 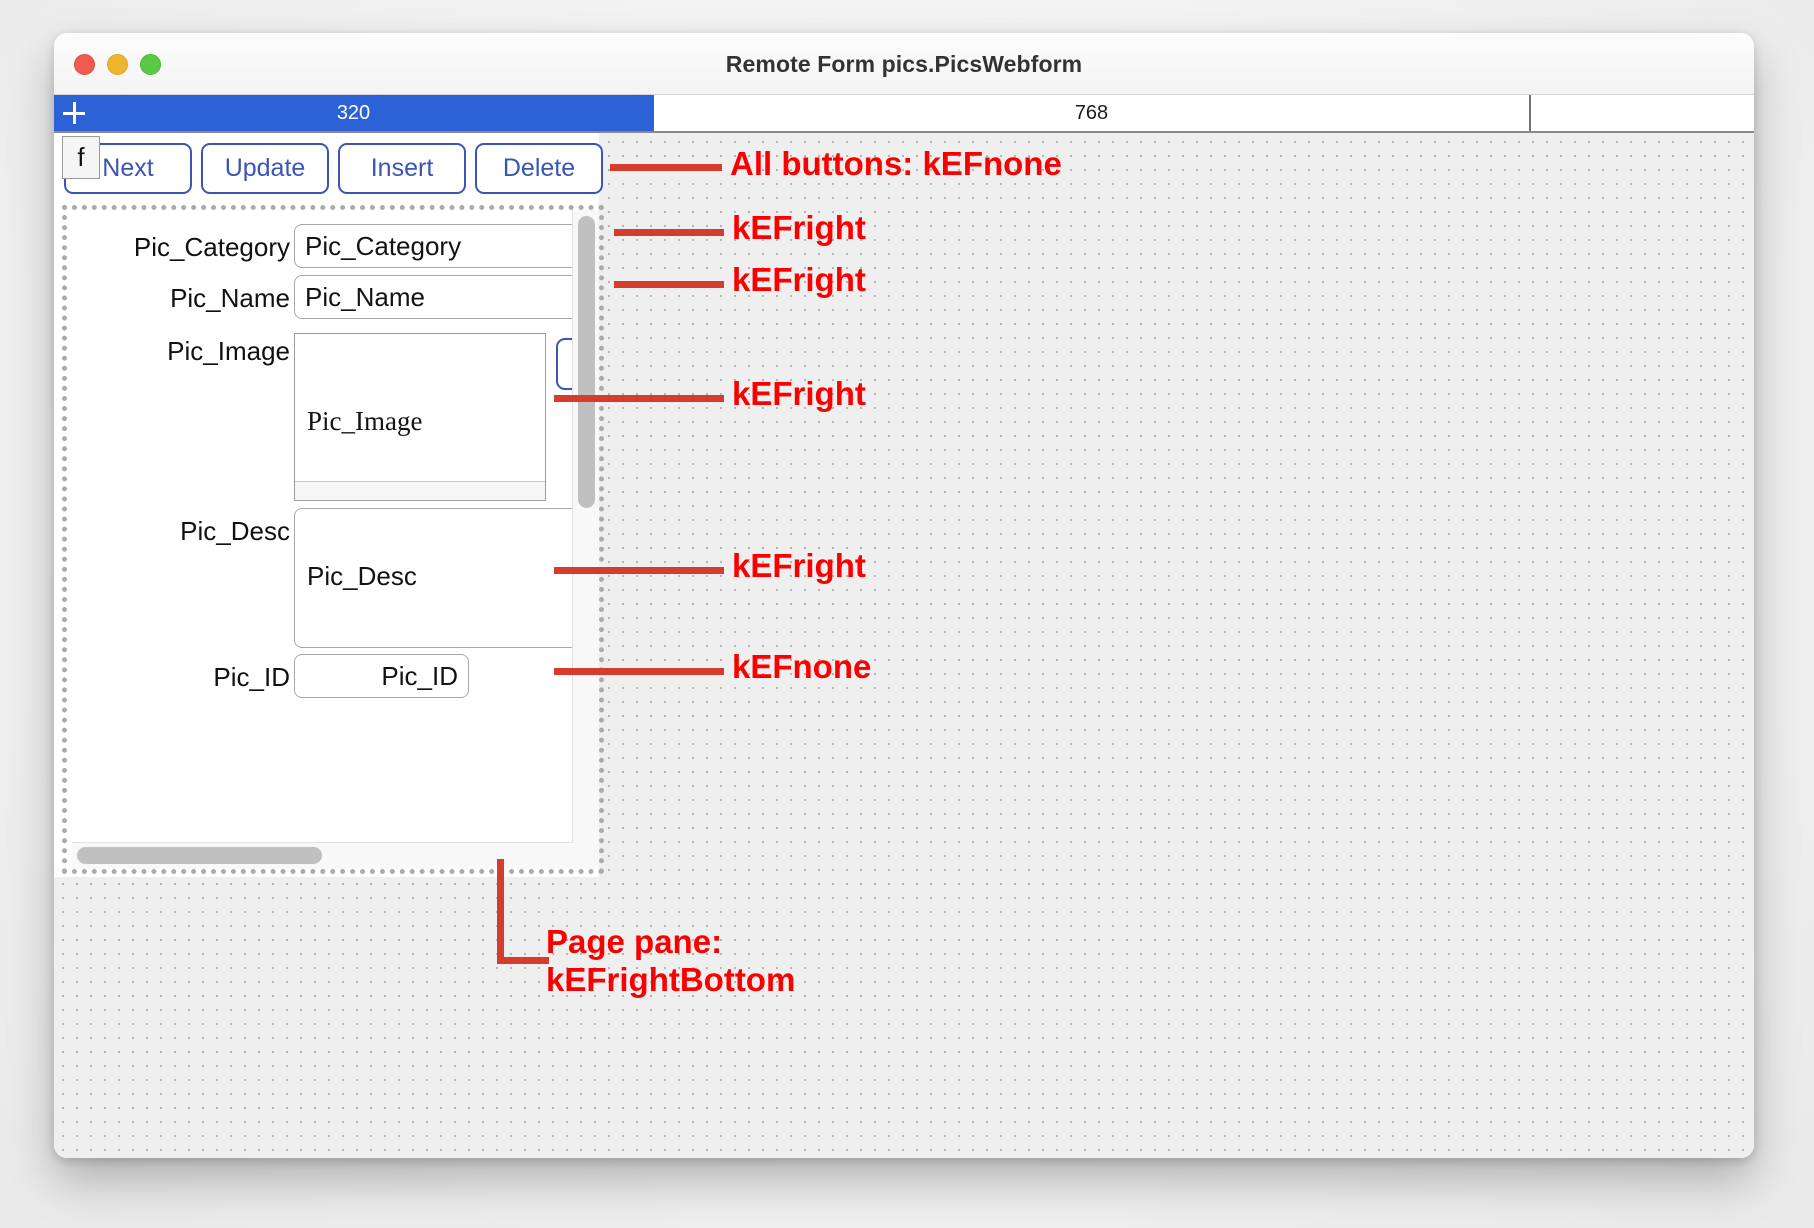 I want to click on input-pic-desc-value: Pic_Desc, so click(x=362, y=576).